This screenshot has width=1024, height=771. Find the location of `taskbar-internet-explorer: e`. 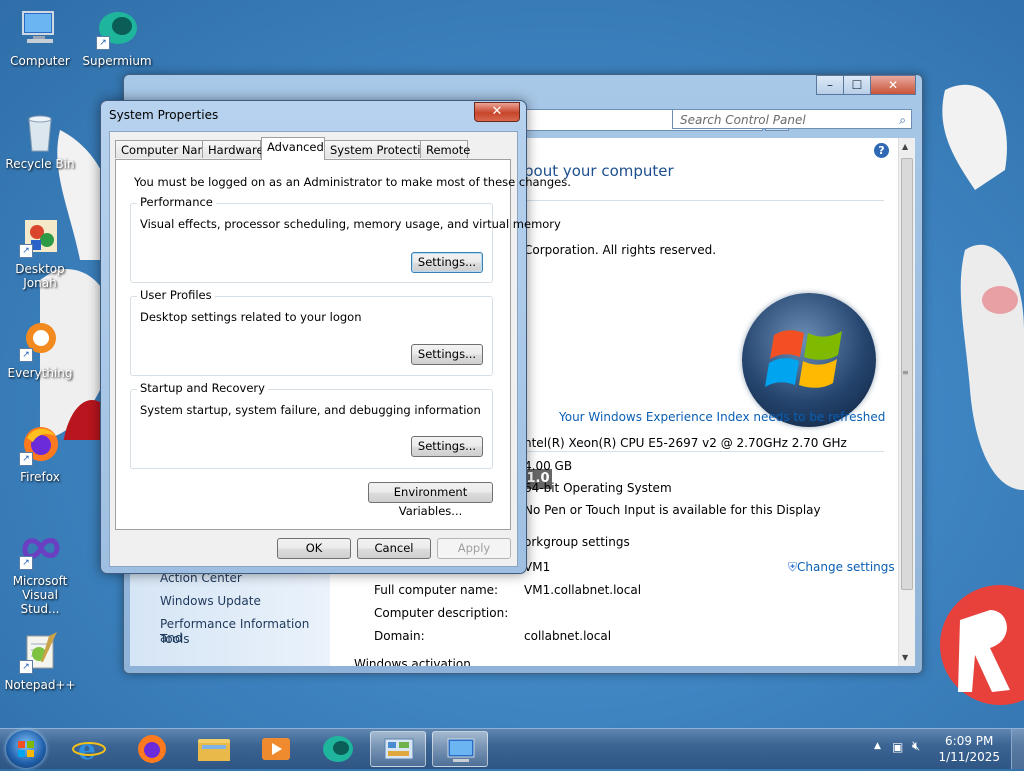

taskbar-internet-explorer: e is located at coordinates (90, 749).